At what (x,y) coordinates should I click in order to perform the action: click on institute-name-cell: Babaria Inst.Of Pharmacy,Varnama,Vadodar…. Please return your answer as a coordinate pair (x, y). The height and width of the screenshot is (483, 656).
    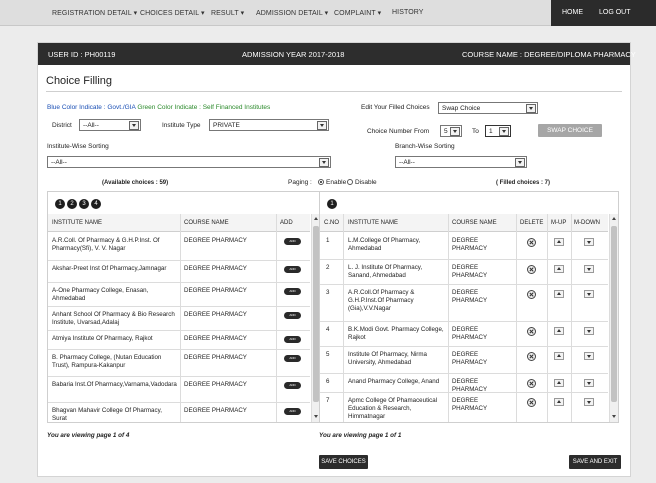
    Looking at the image, I should click on (114, 384).